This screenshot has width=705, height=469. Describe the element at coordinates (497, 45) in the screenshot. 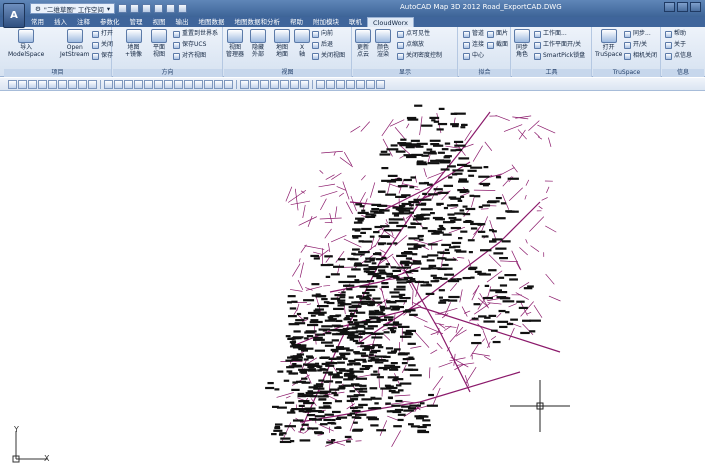

I see `section-button: 截面` at that location.